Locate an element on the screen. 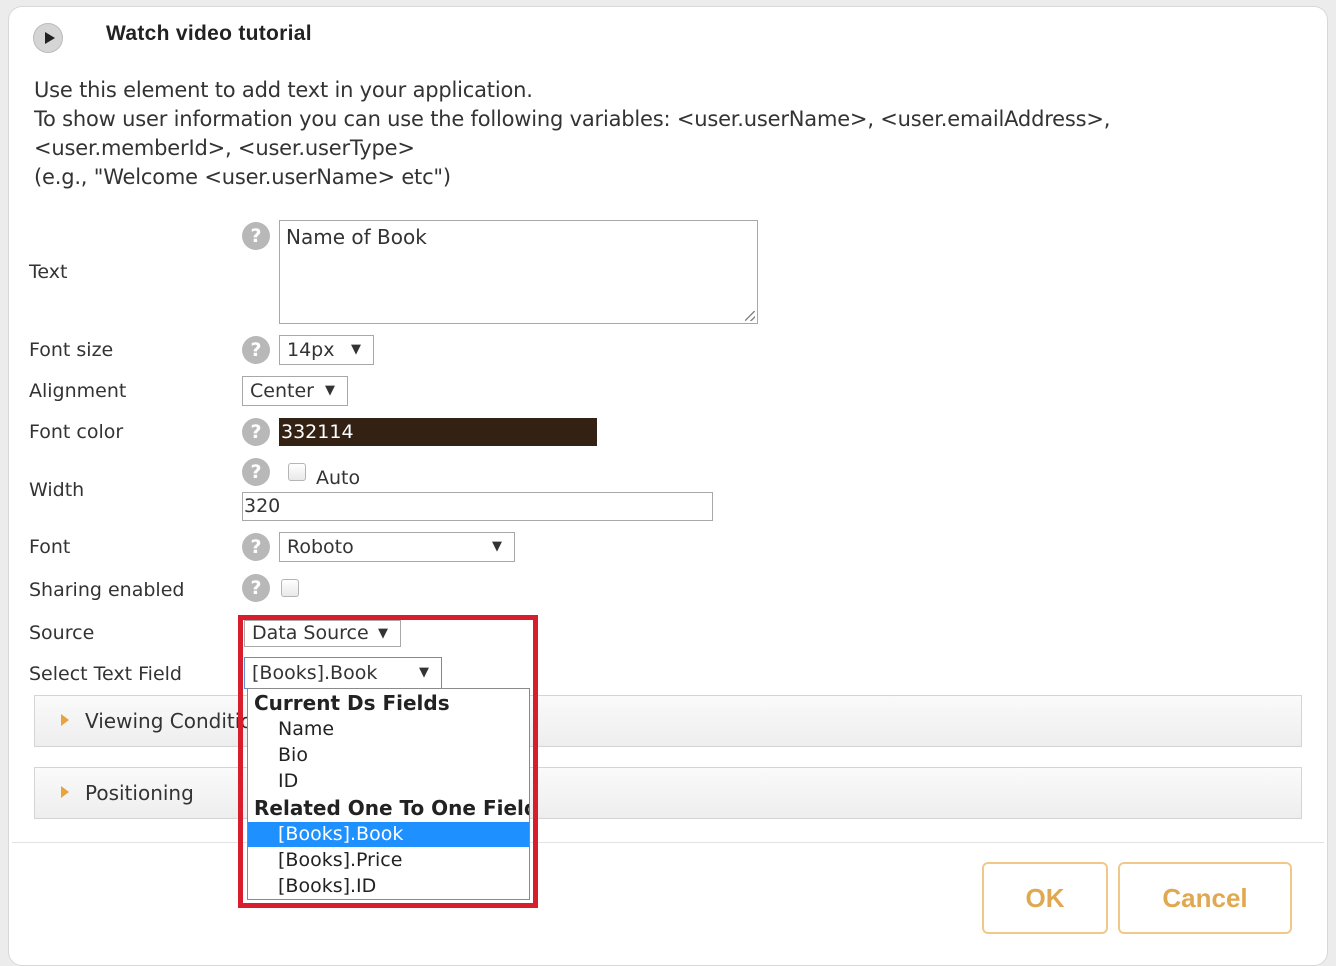 The height and width of the screenshot is (966, 1336). font-size-select: 14px ▼ is located at coordinates (326, 350).